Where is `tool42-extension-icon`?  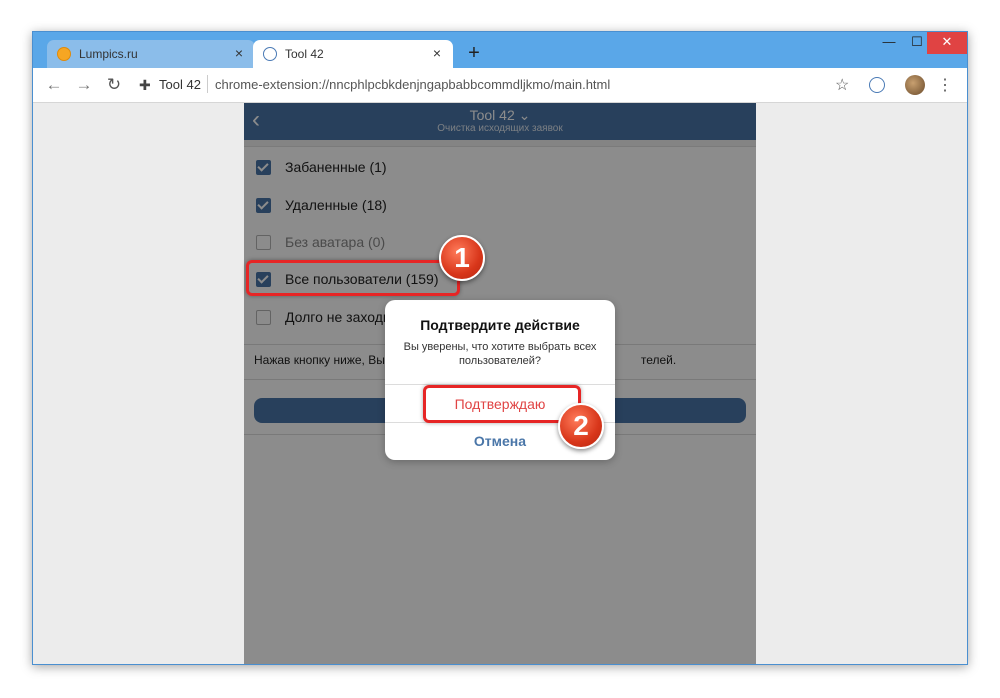
tool42-extension-icon is located at coordinates (877, 85).